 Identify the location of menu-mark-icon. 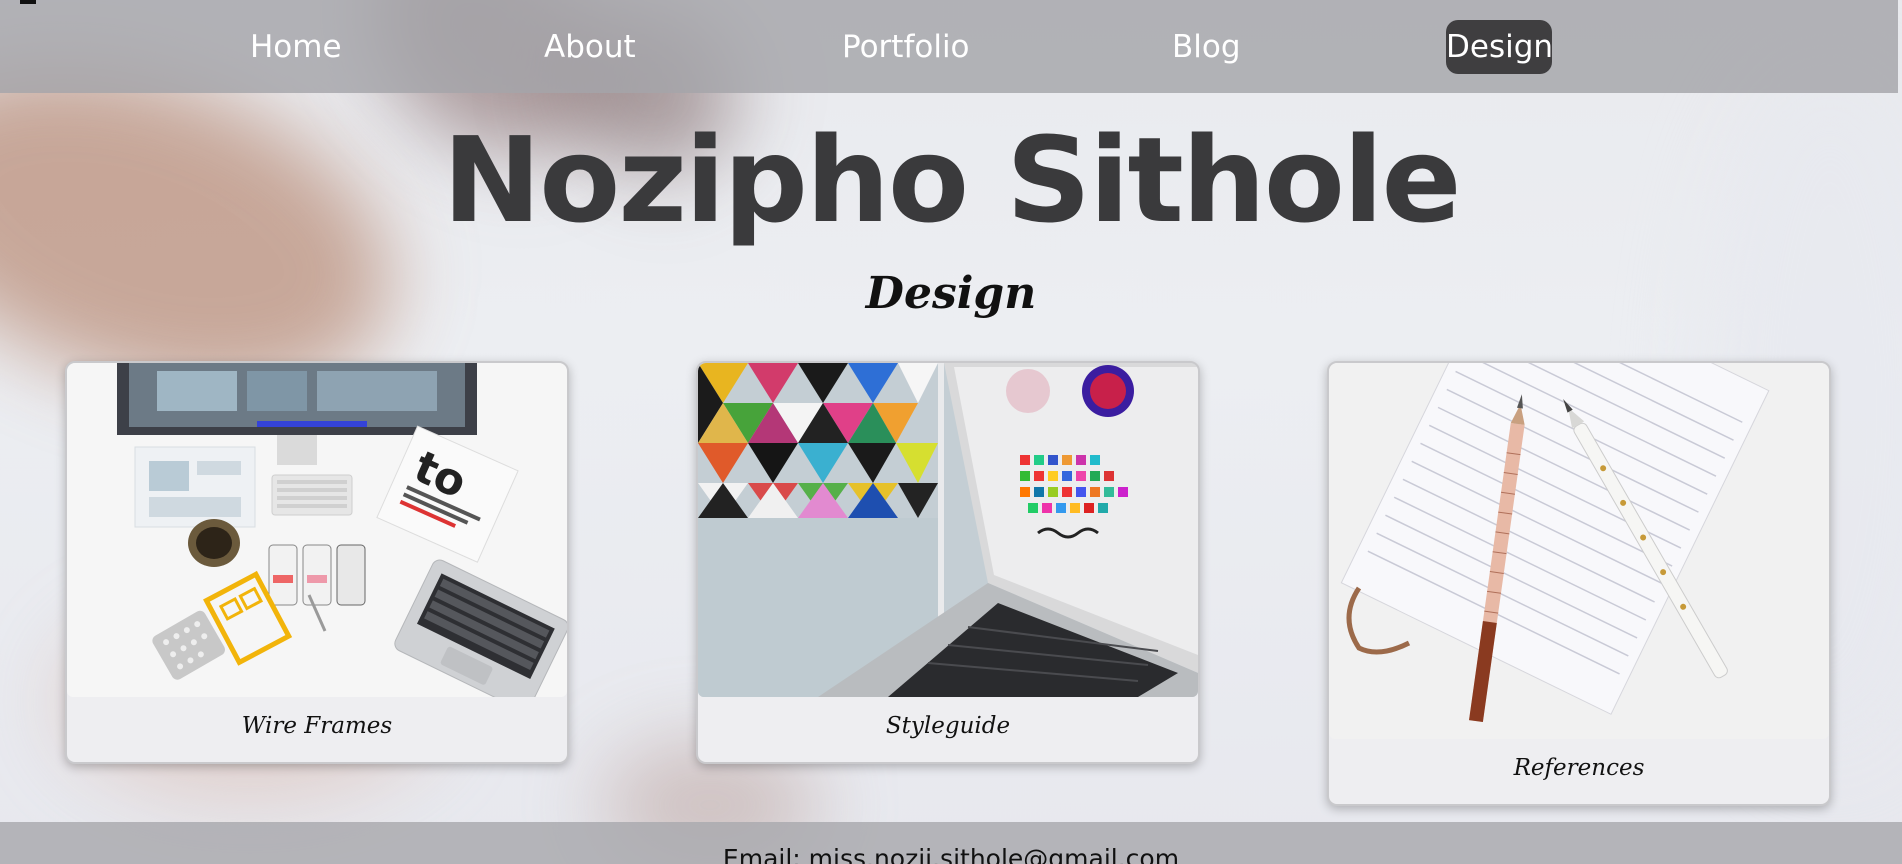
(28, 2).